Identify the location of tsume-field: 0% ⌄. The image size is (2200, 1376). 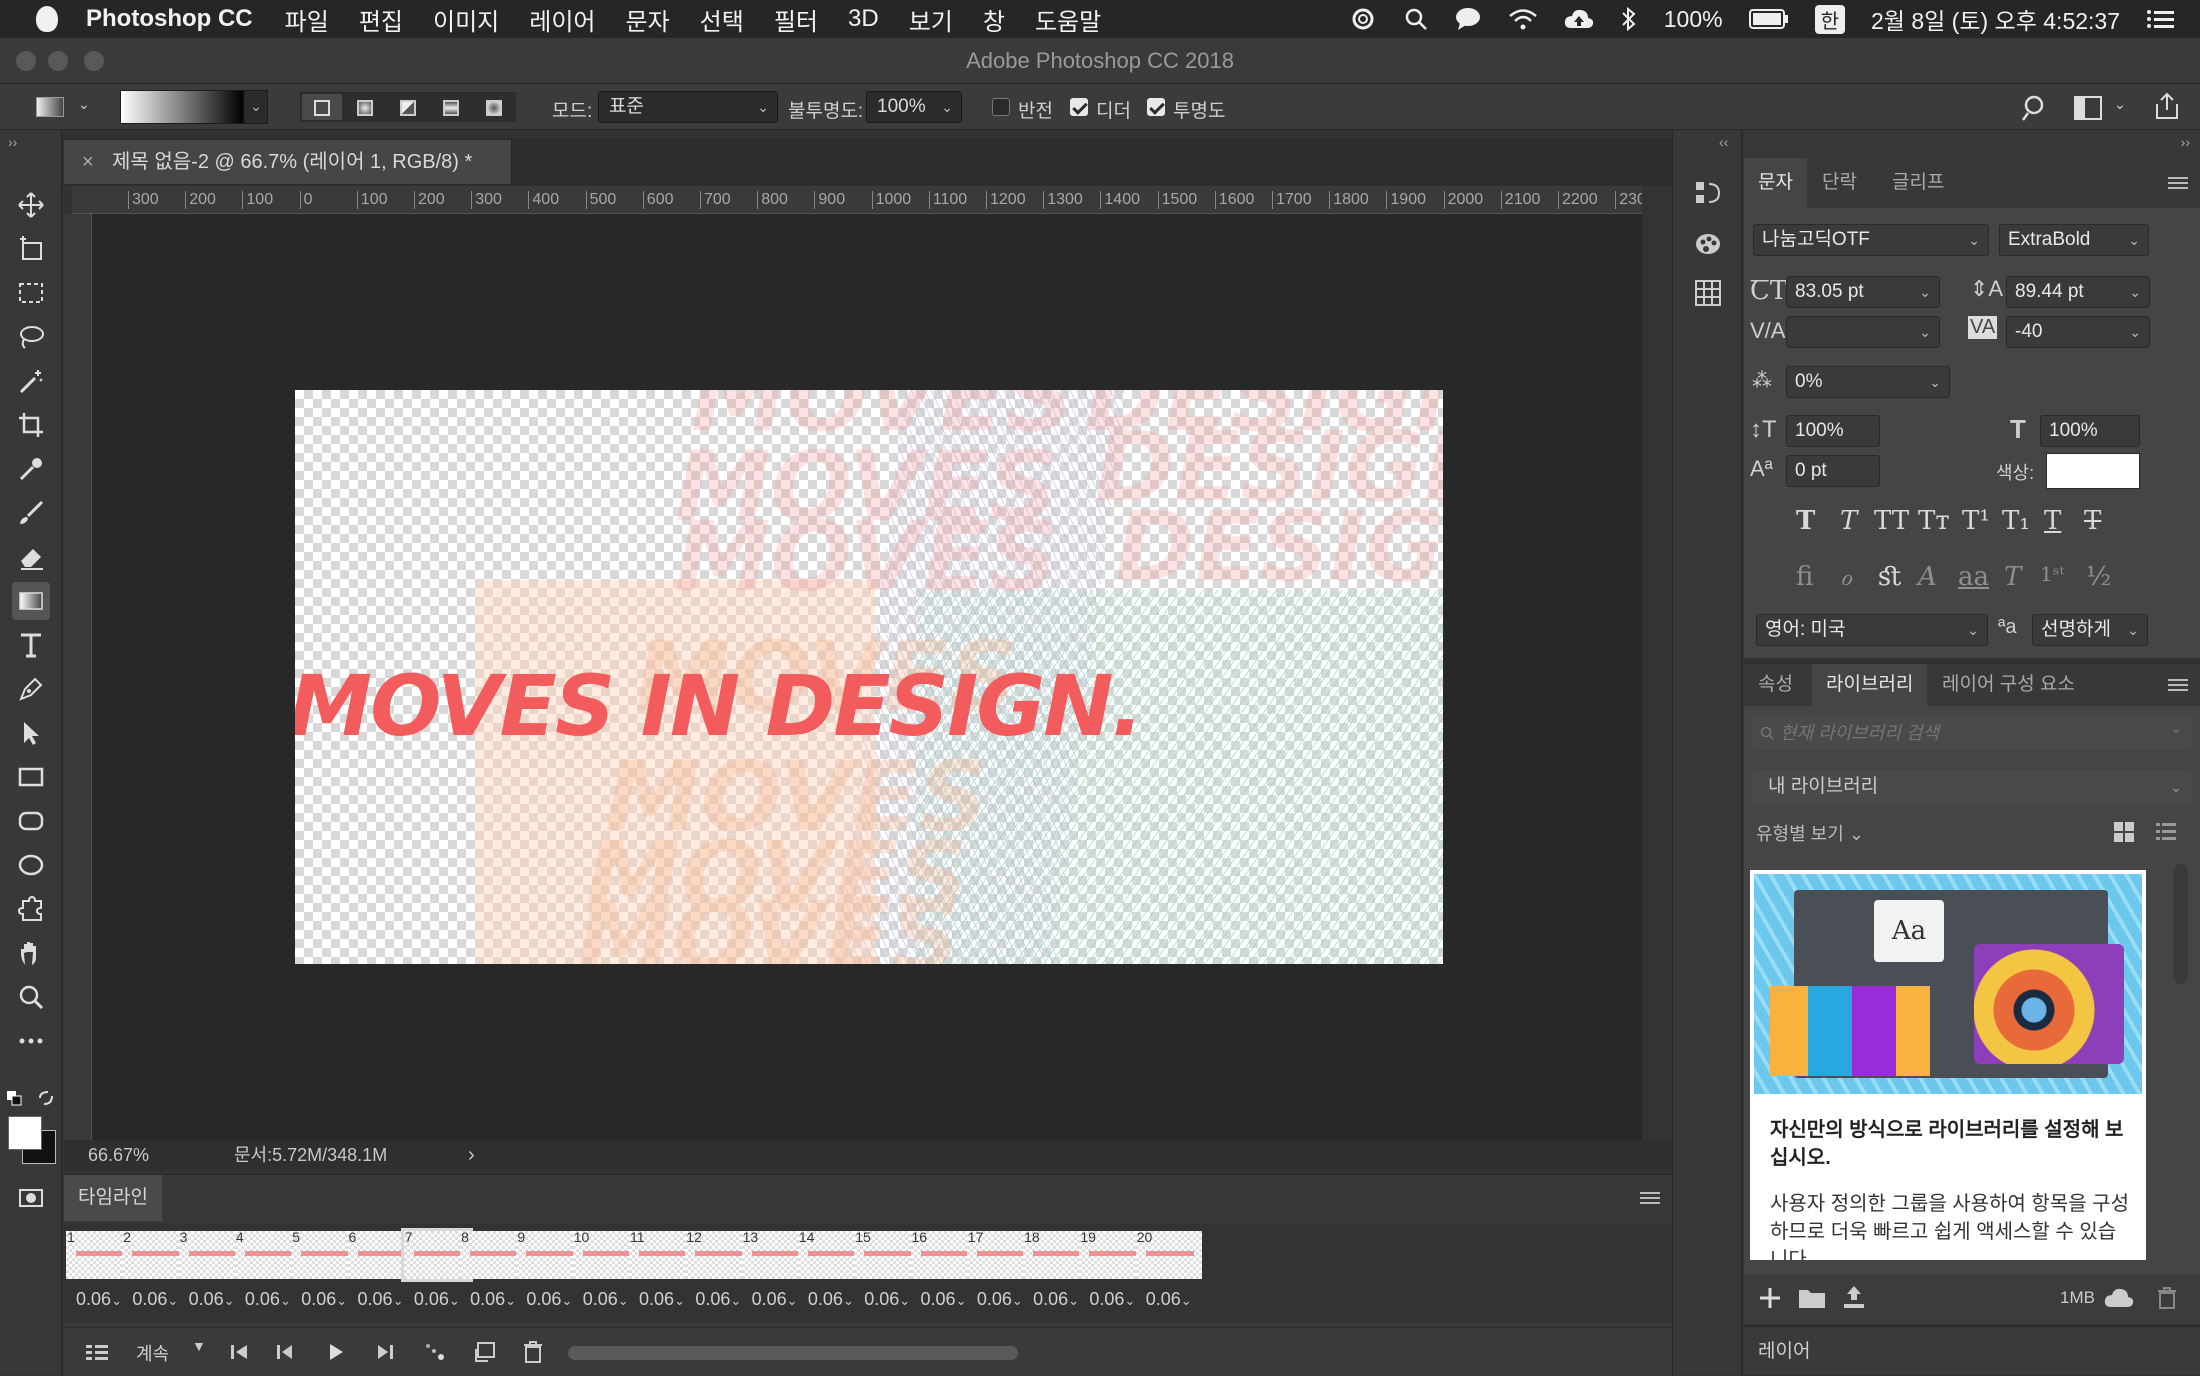
(1868, 382).